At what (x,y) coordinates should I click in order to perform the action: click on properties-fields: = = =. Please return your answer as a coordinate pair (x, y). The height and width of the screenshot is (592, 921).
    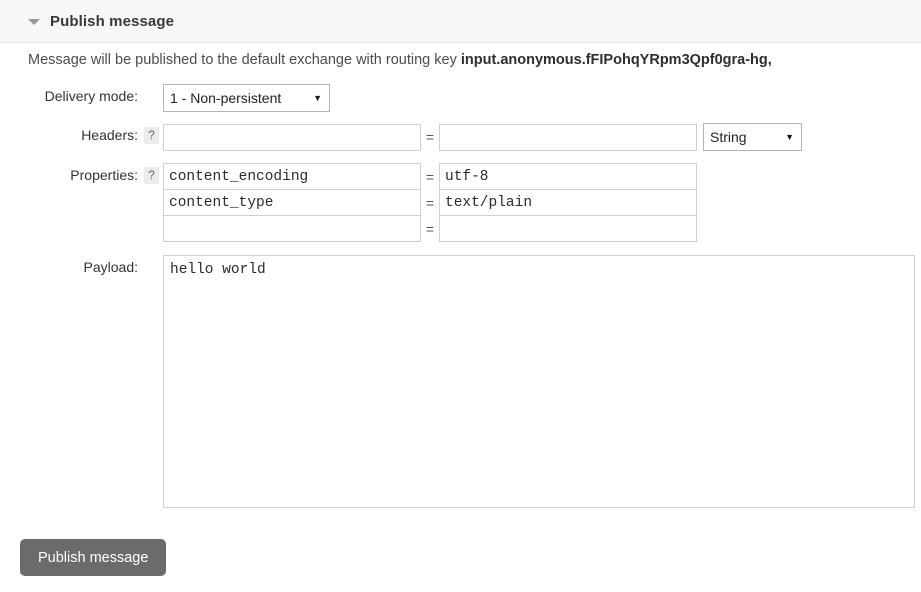
    Looking at the image, I should click on (430, 202).